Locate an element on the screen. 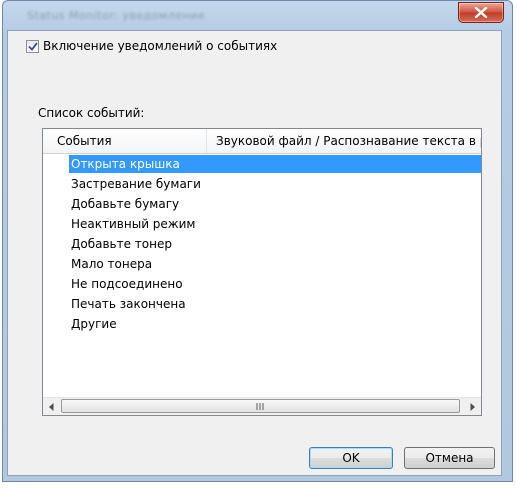 This screenshot has width=517, height=488. list-item: Не подсоединено is located at coordinates (262, 284).